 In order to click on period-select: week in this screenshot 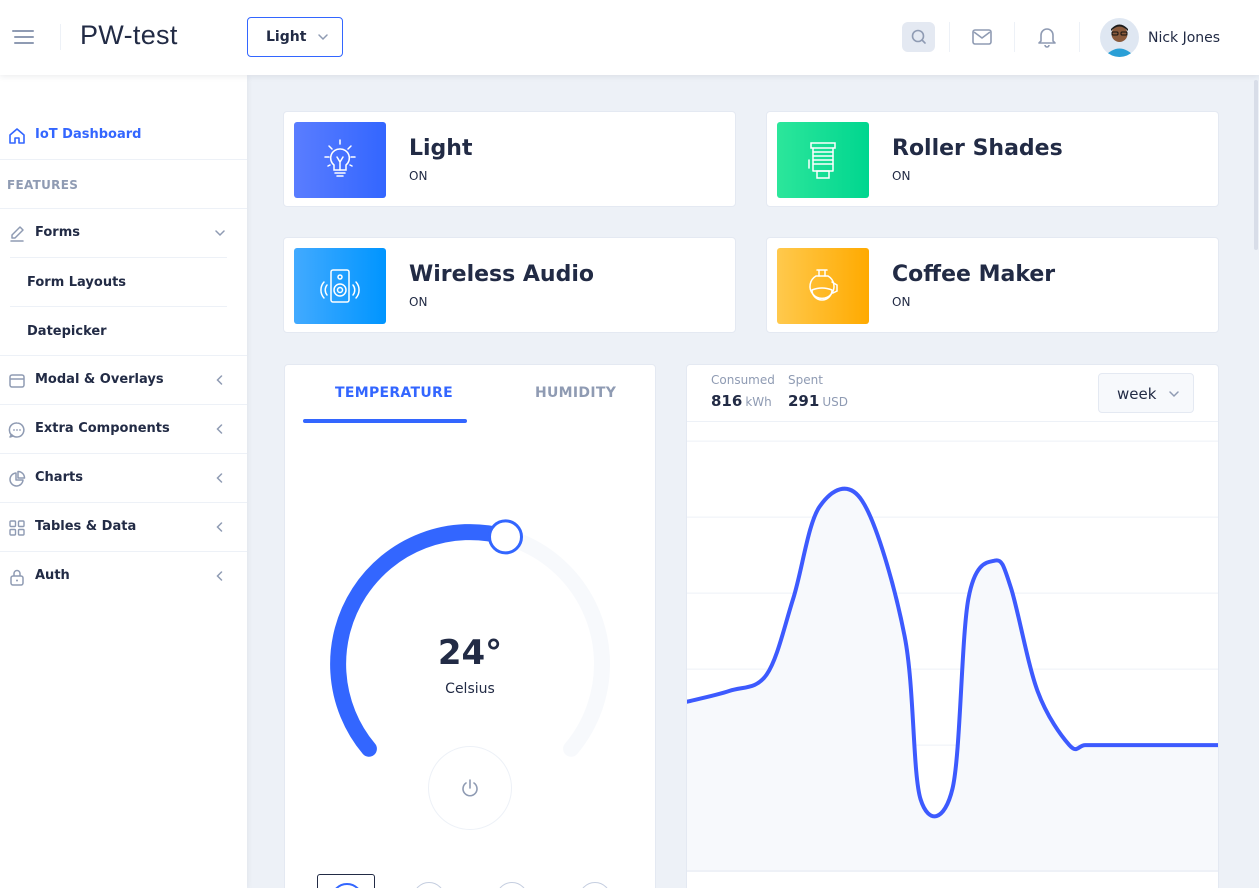, I will do `click(1146, 393)`.